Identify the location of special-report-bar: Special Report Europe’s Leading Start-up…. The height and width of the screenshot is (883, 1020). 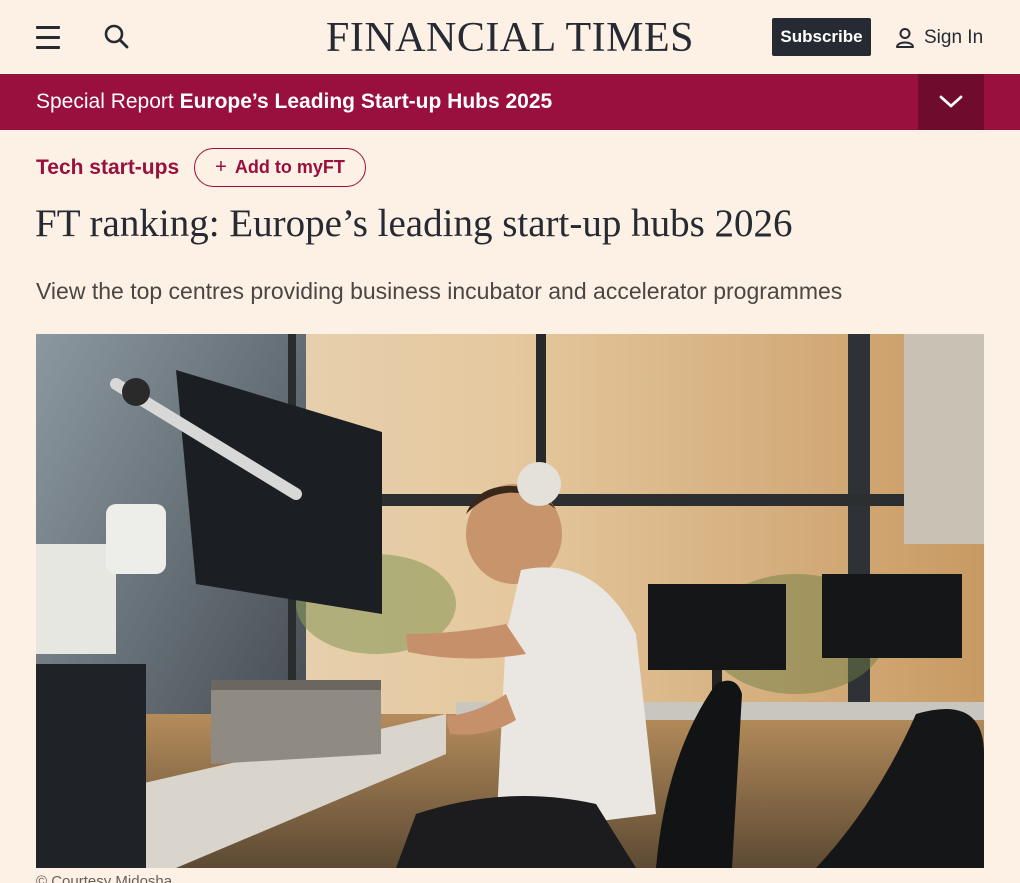
(510, 102).